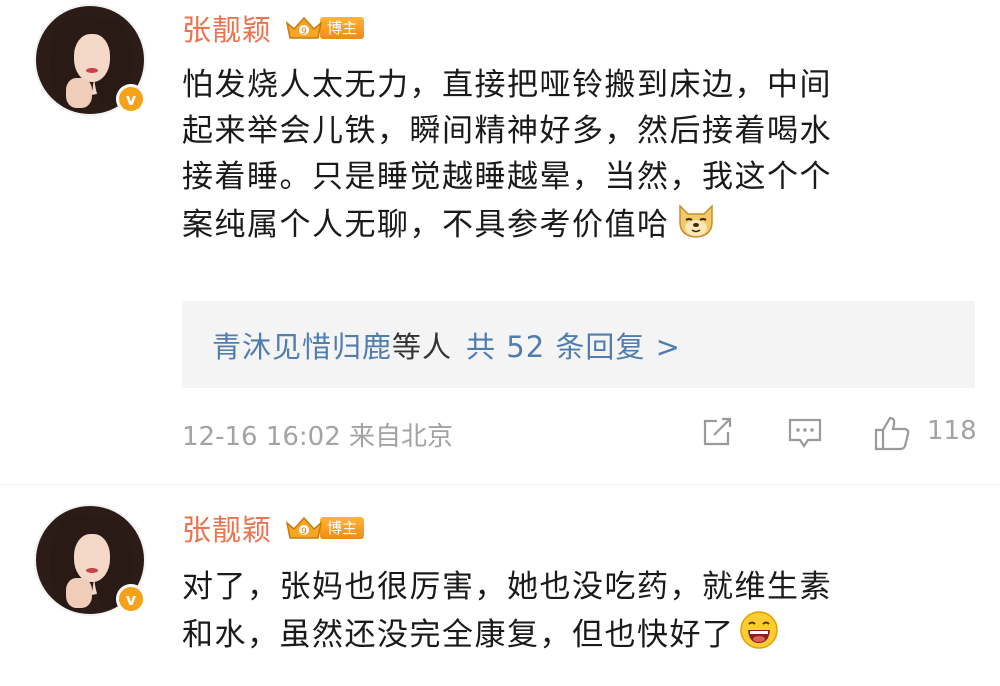  I want to click on comment-meta: 12-16 16:02 来自北京 118, so click(582, 434).